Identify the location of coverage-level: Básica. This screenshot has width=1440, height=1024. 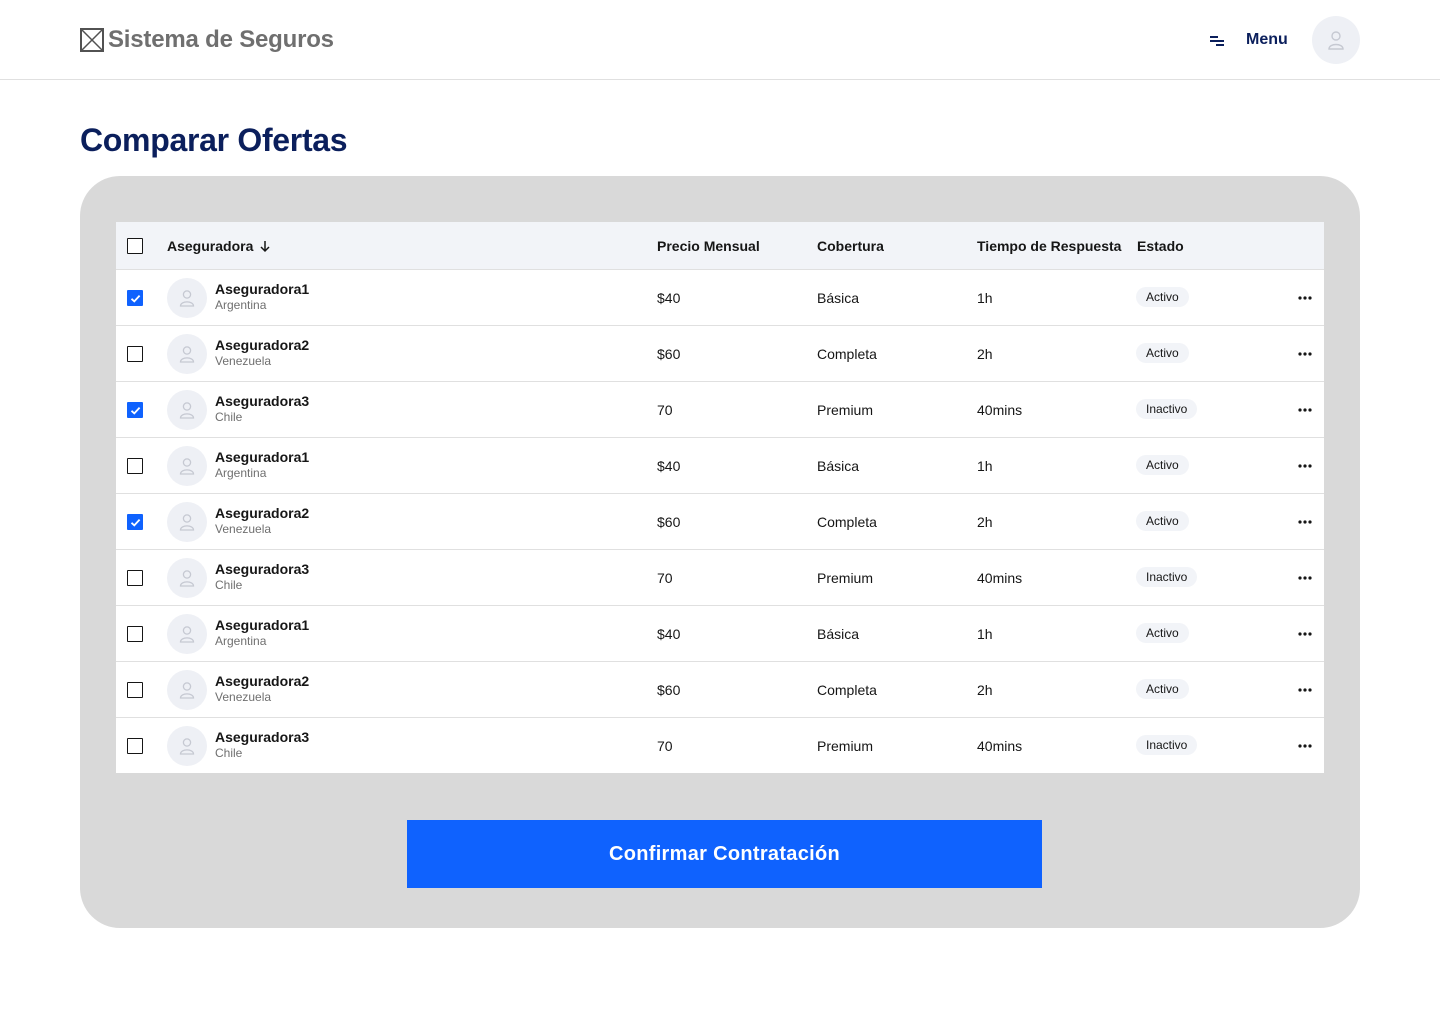
(838, 466).